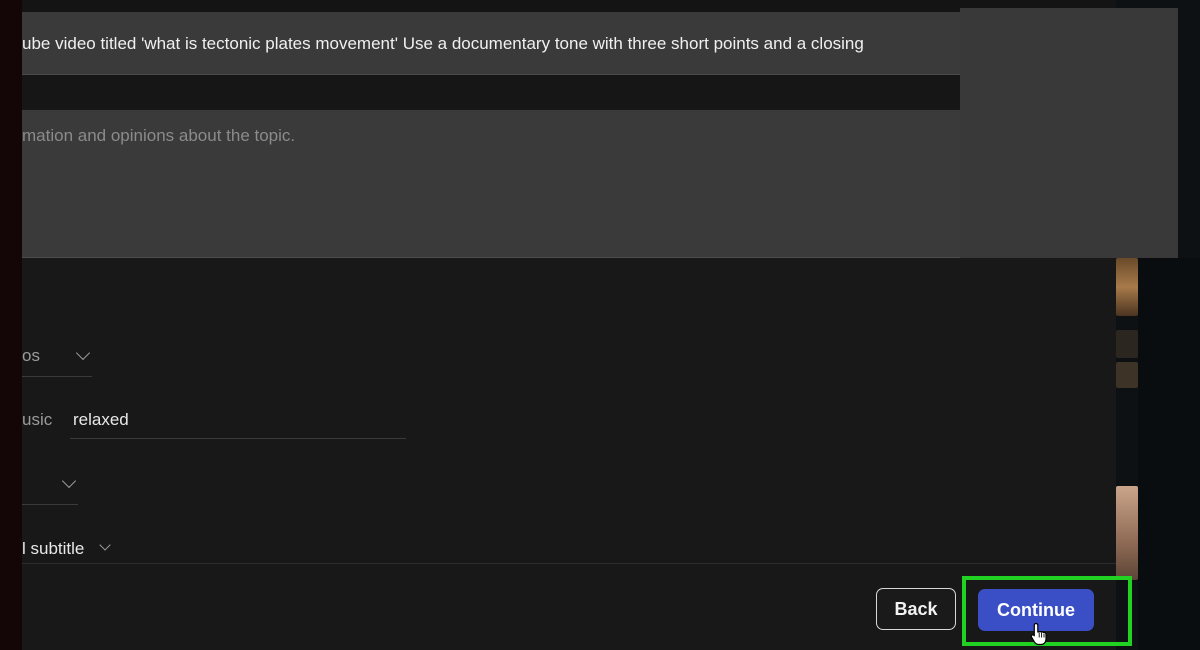 This screenshot has width=1200, height=650. Describe the element at coordinates (11, 325) in the screenshot. I see `left-edge` at that location.